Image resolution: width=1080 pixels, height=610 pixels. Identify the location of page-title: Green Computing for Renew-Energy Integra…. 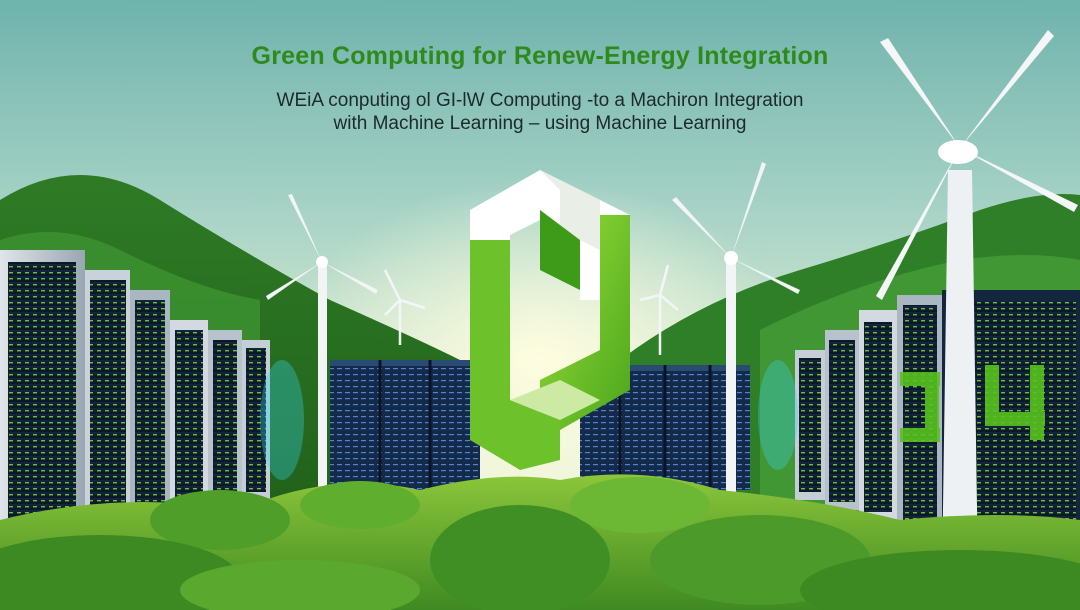
(540, 56).